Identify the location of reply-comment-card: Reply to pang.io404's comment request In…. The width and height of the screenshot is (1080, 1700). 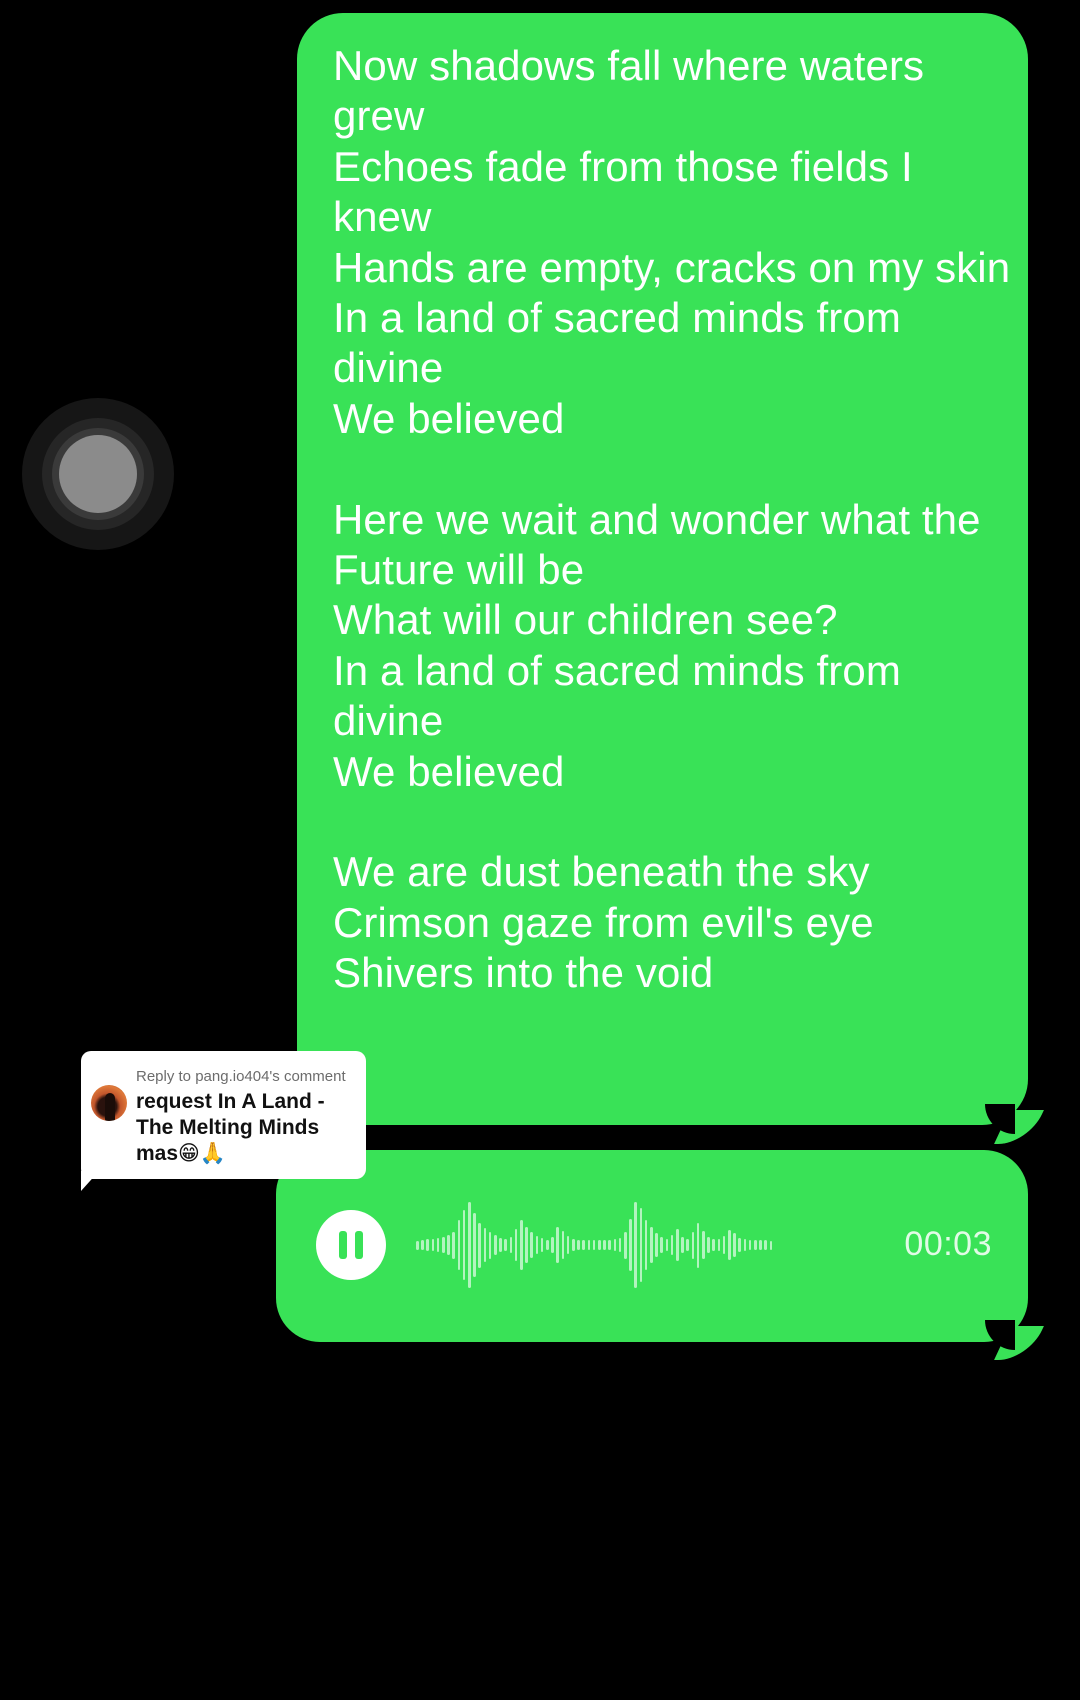
(223, 1121).